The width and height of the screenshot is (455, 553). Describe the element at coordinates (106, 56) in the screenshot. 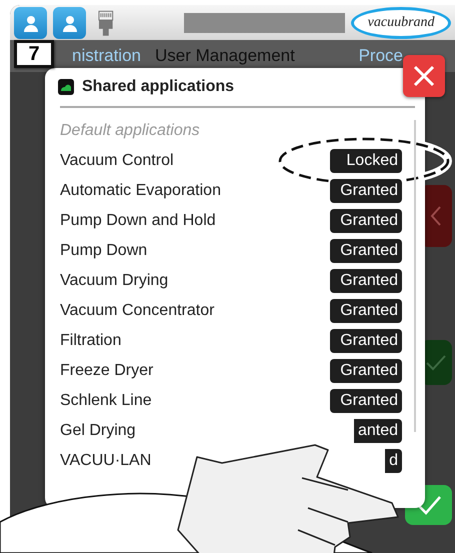

I see `tab: nistration` at that location.